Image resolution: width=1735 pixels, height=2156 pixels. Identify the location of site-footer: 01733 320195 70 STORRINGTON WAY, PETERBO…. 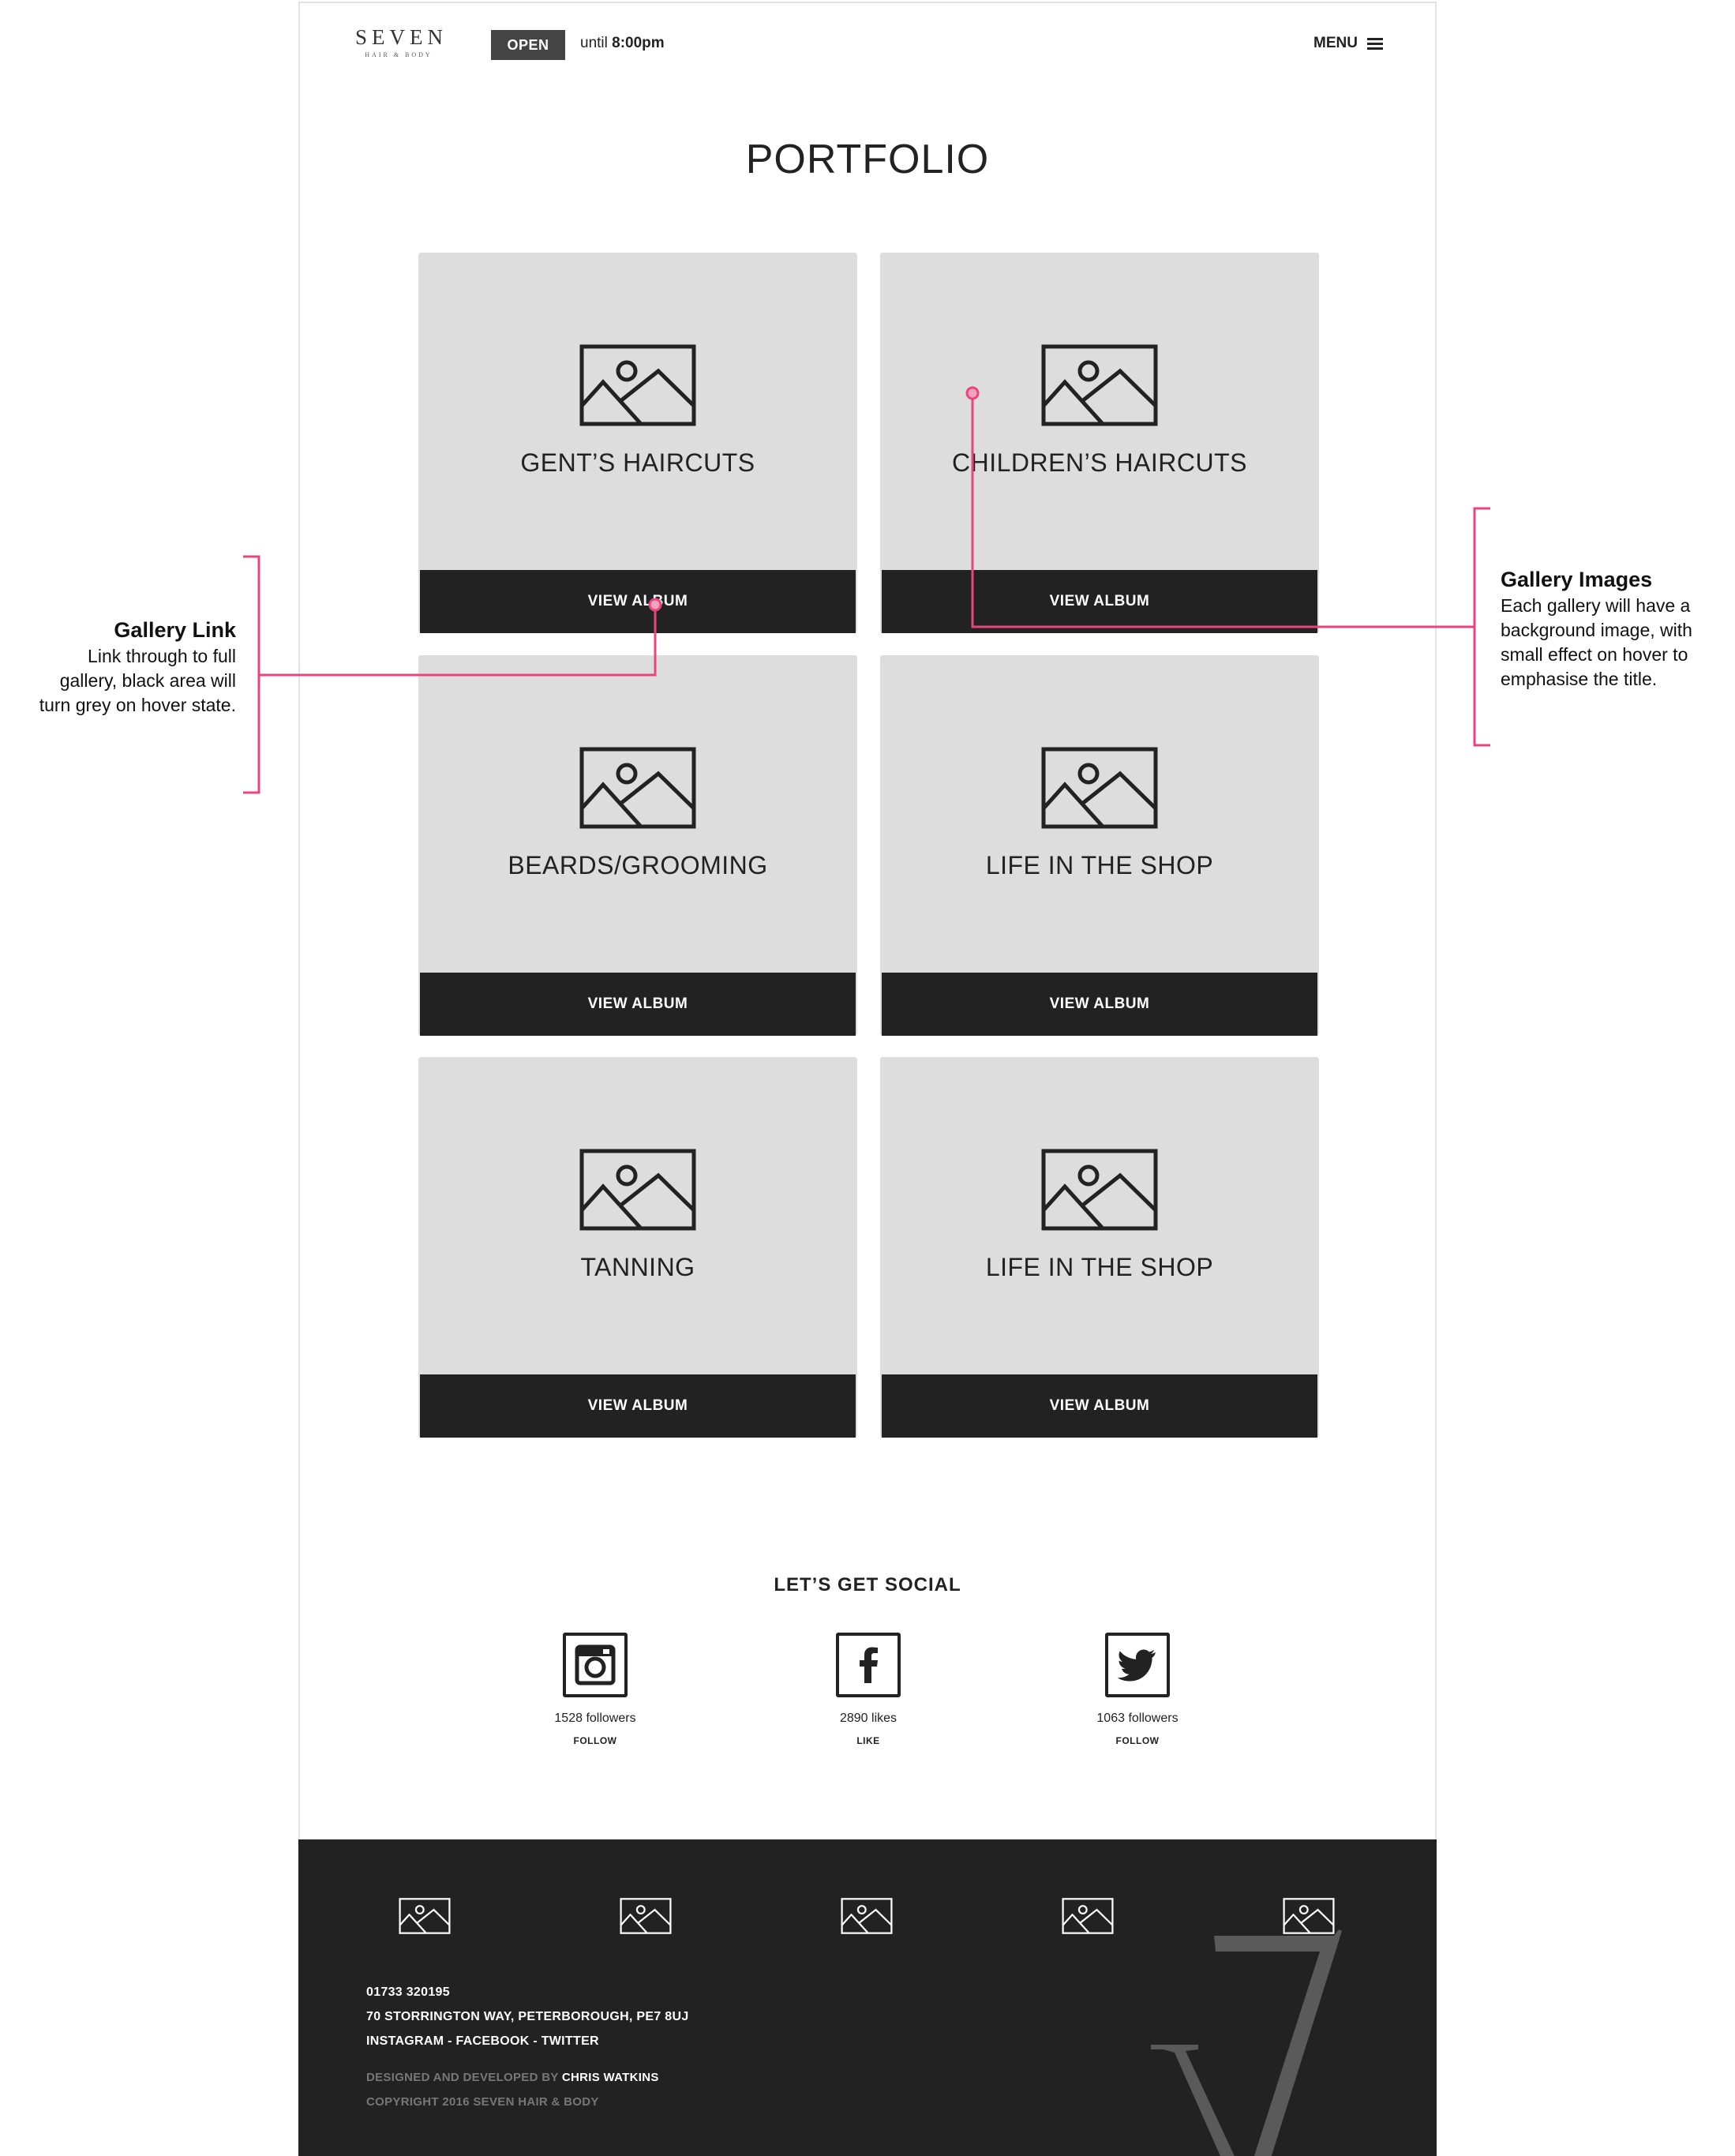
(867, 1998).